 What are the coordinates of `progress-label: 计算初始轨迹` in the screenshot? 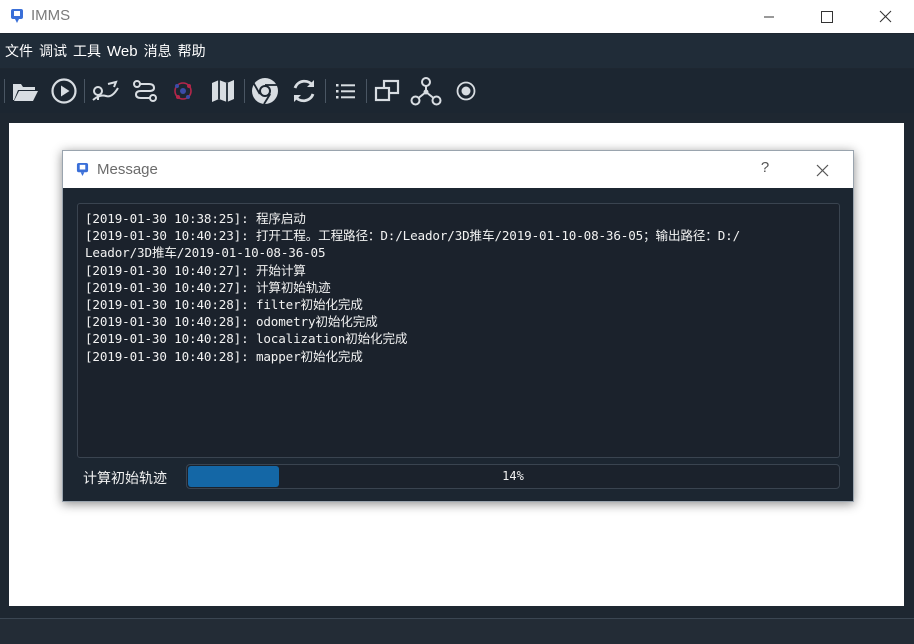 It's located at (125, 479).